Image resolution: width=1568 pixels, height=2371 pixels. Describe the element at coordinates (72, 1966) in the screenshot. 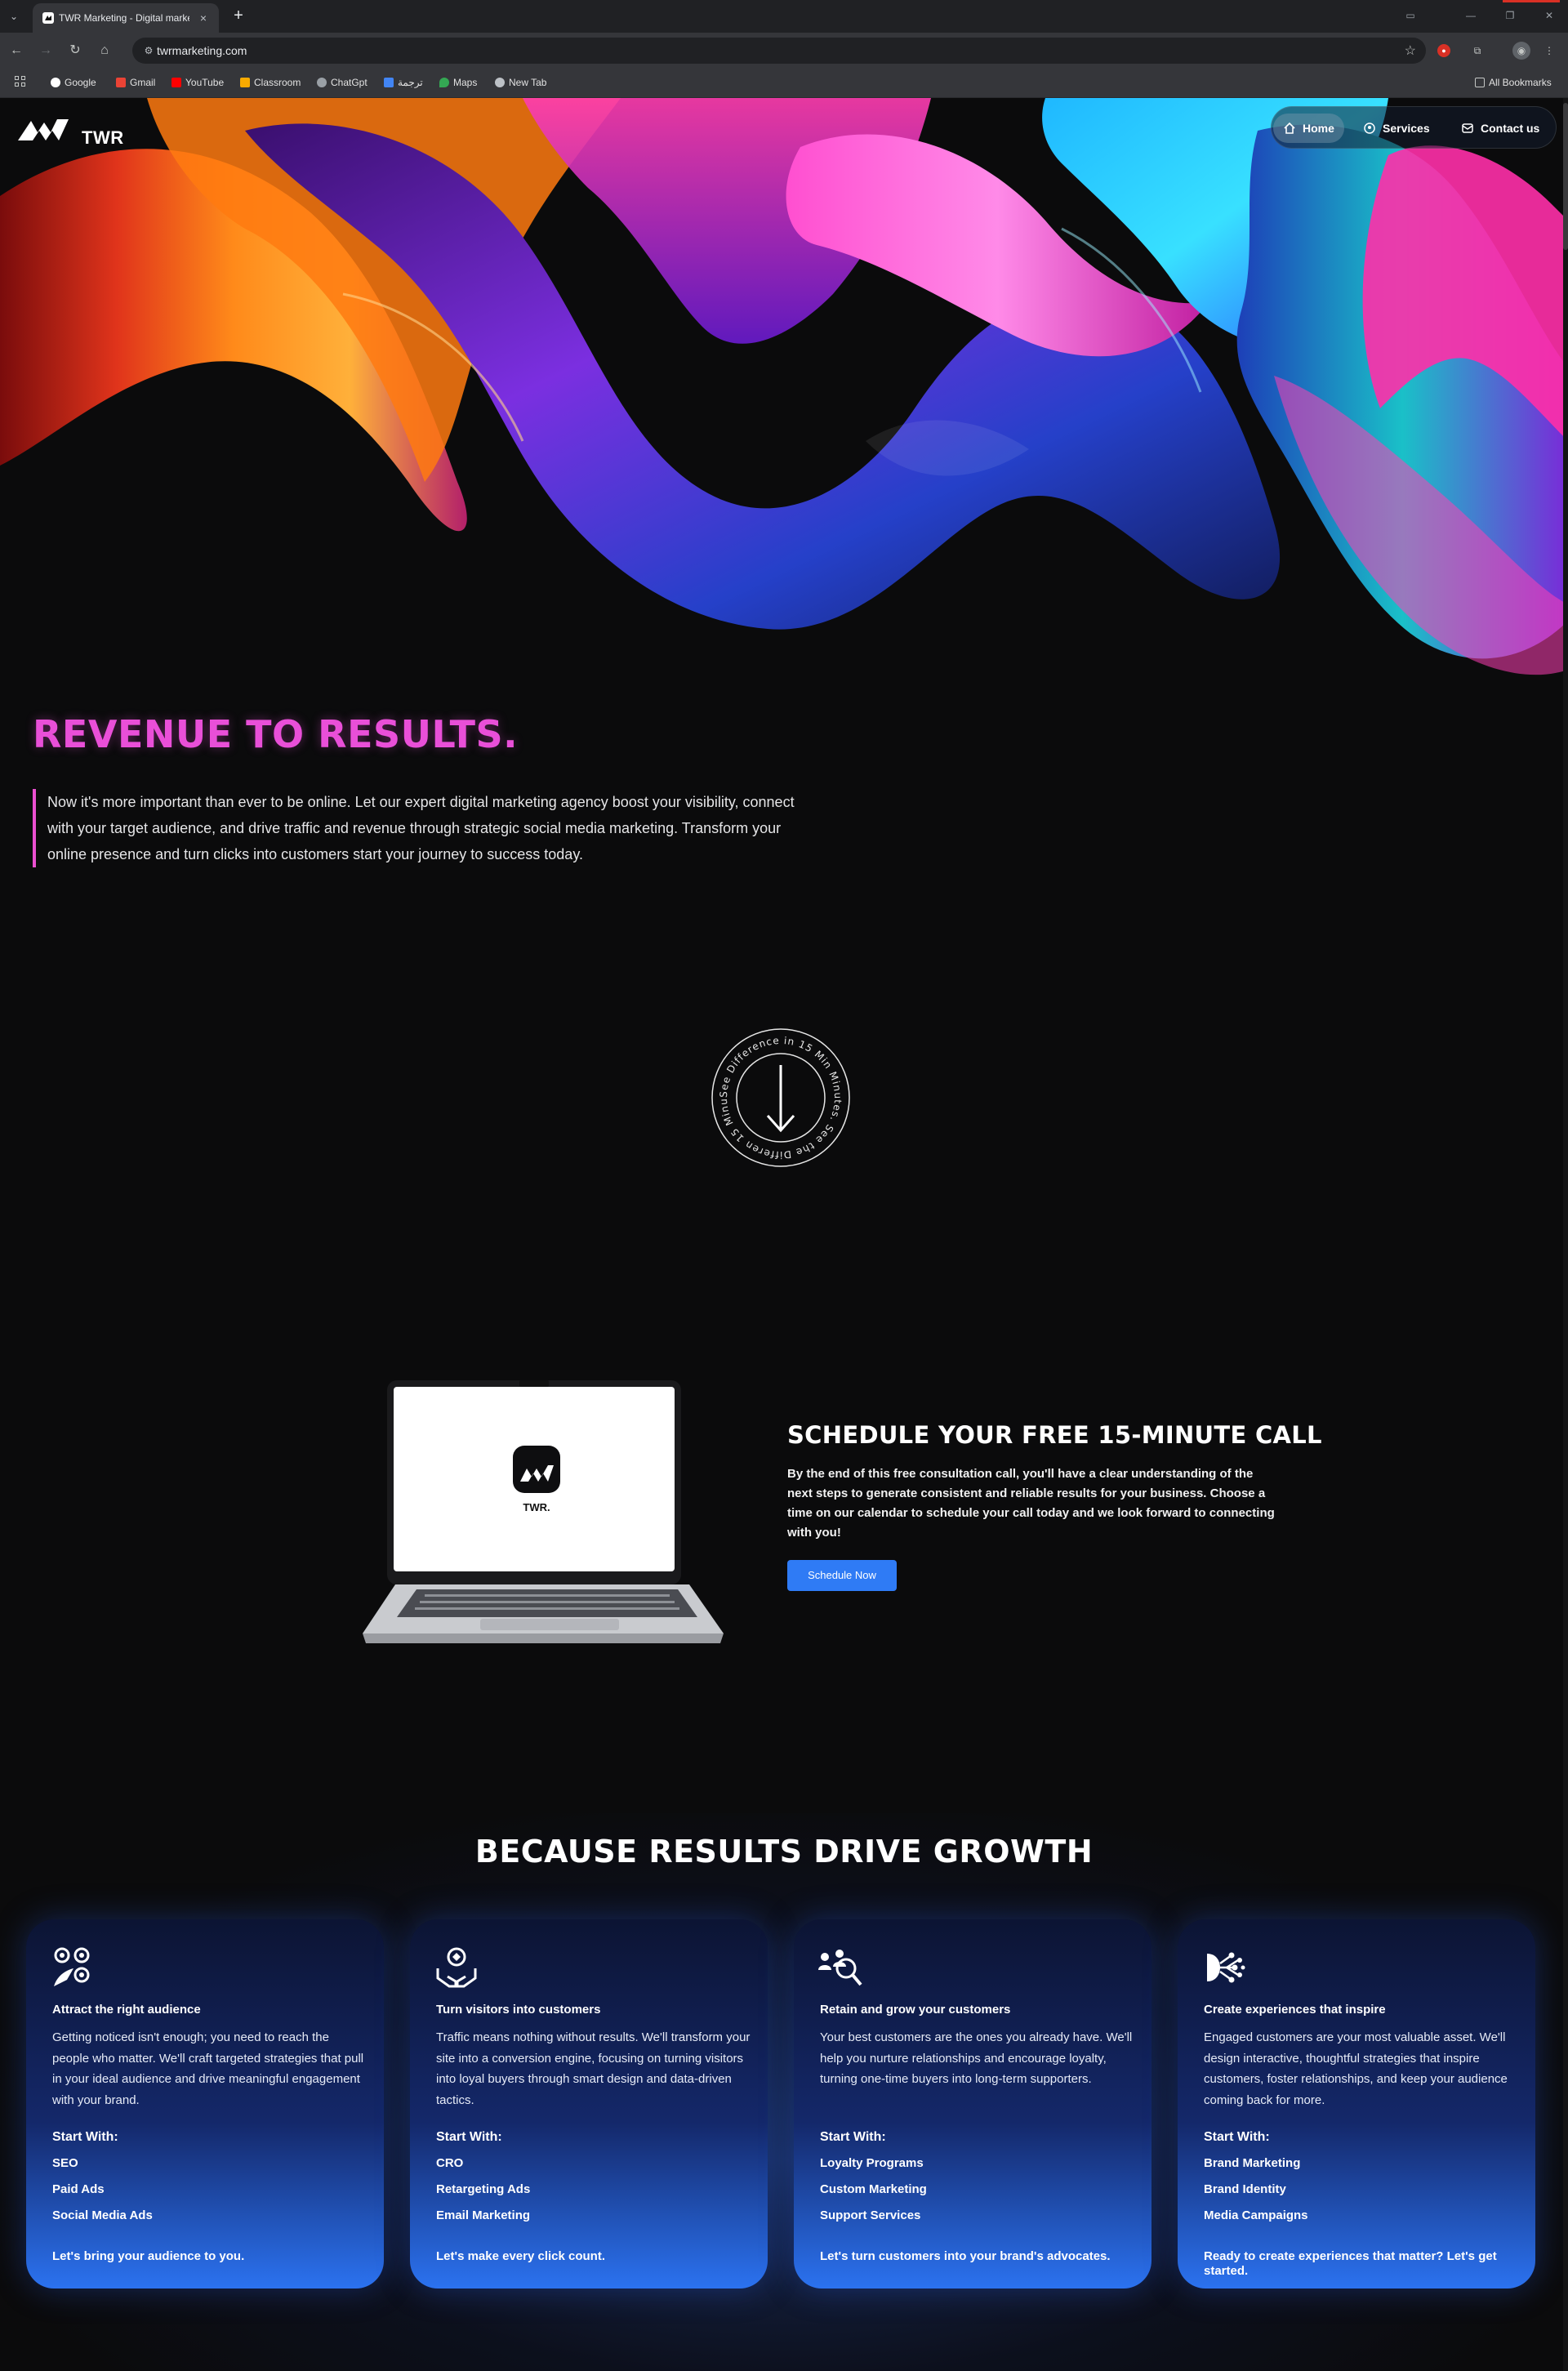

I see `audience-icon` at that location.